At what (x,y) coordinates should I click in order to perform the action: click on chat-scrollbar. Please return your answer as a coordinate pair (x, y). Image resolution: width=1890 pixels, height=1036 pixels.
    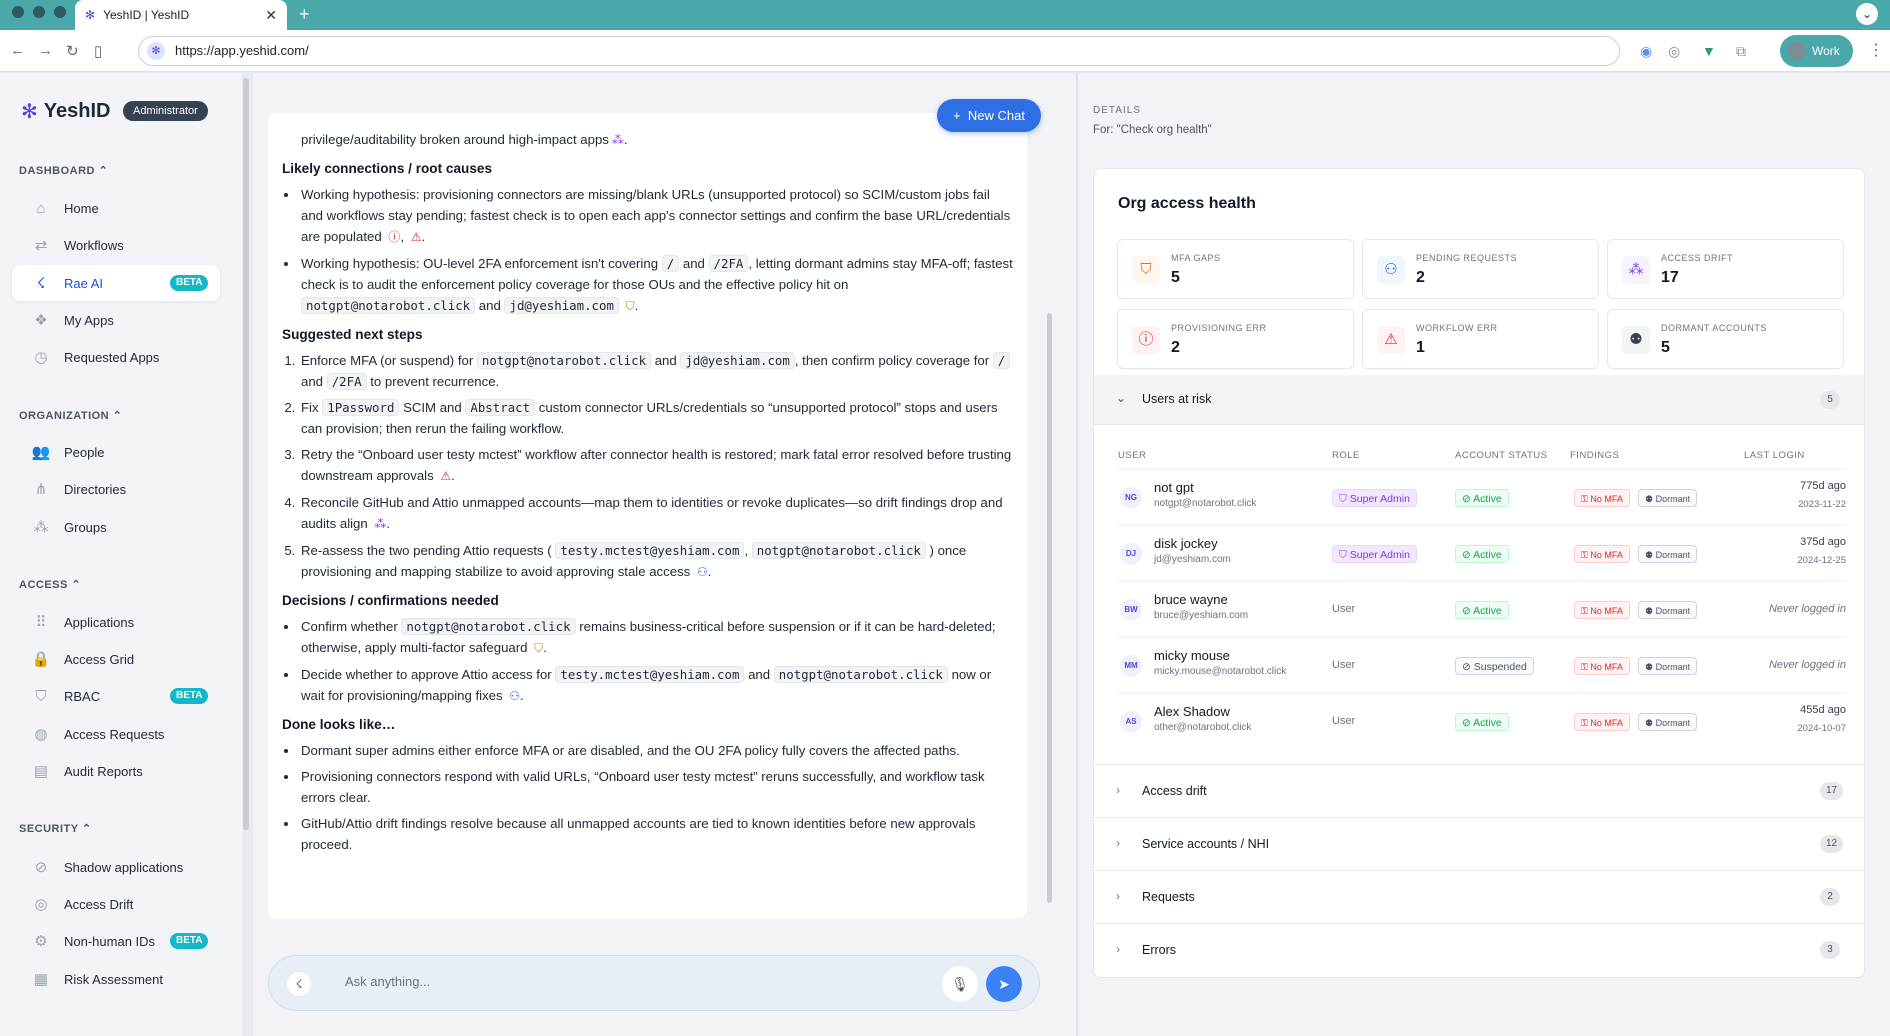
    Looking at the image, I should click on (1049, 608).